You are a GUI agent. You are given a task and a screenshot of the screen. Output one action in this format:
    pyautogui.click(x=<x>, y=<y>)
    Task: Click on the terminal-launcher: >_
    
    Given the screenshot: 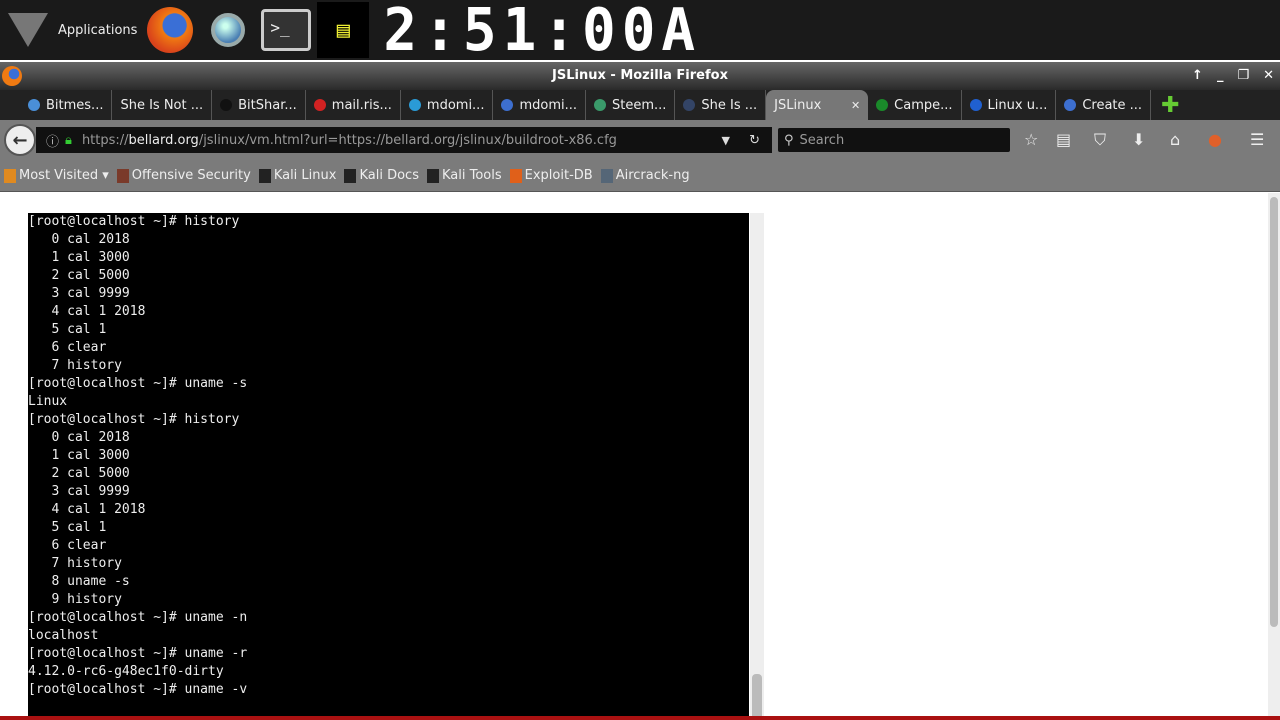 What is the action you would take?
    pyautogui.click(x=286, y=30)
    